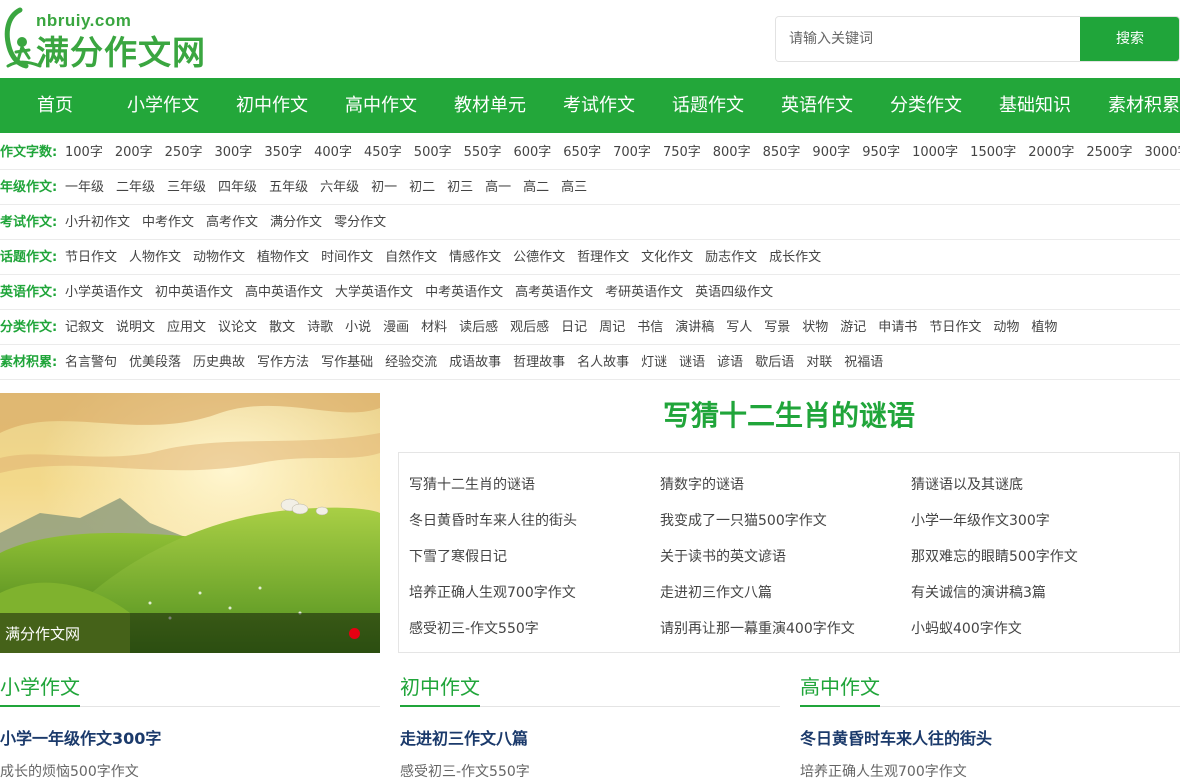 The image size is (1180, 781). I want to click on category-link: 950字, so click(881, 152).